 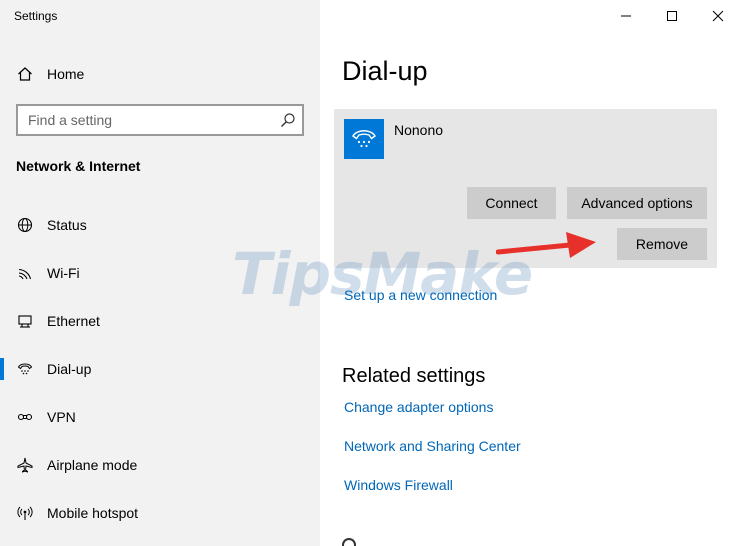 I want to click on minimize-icon, so click(x=626, y=16).